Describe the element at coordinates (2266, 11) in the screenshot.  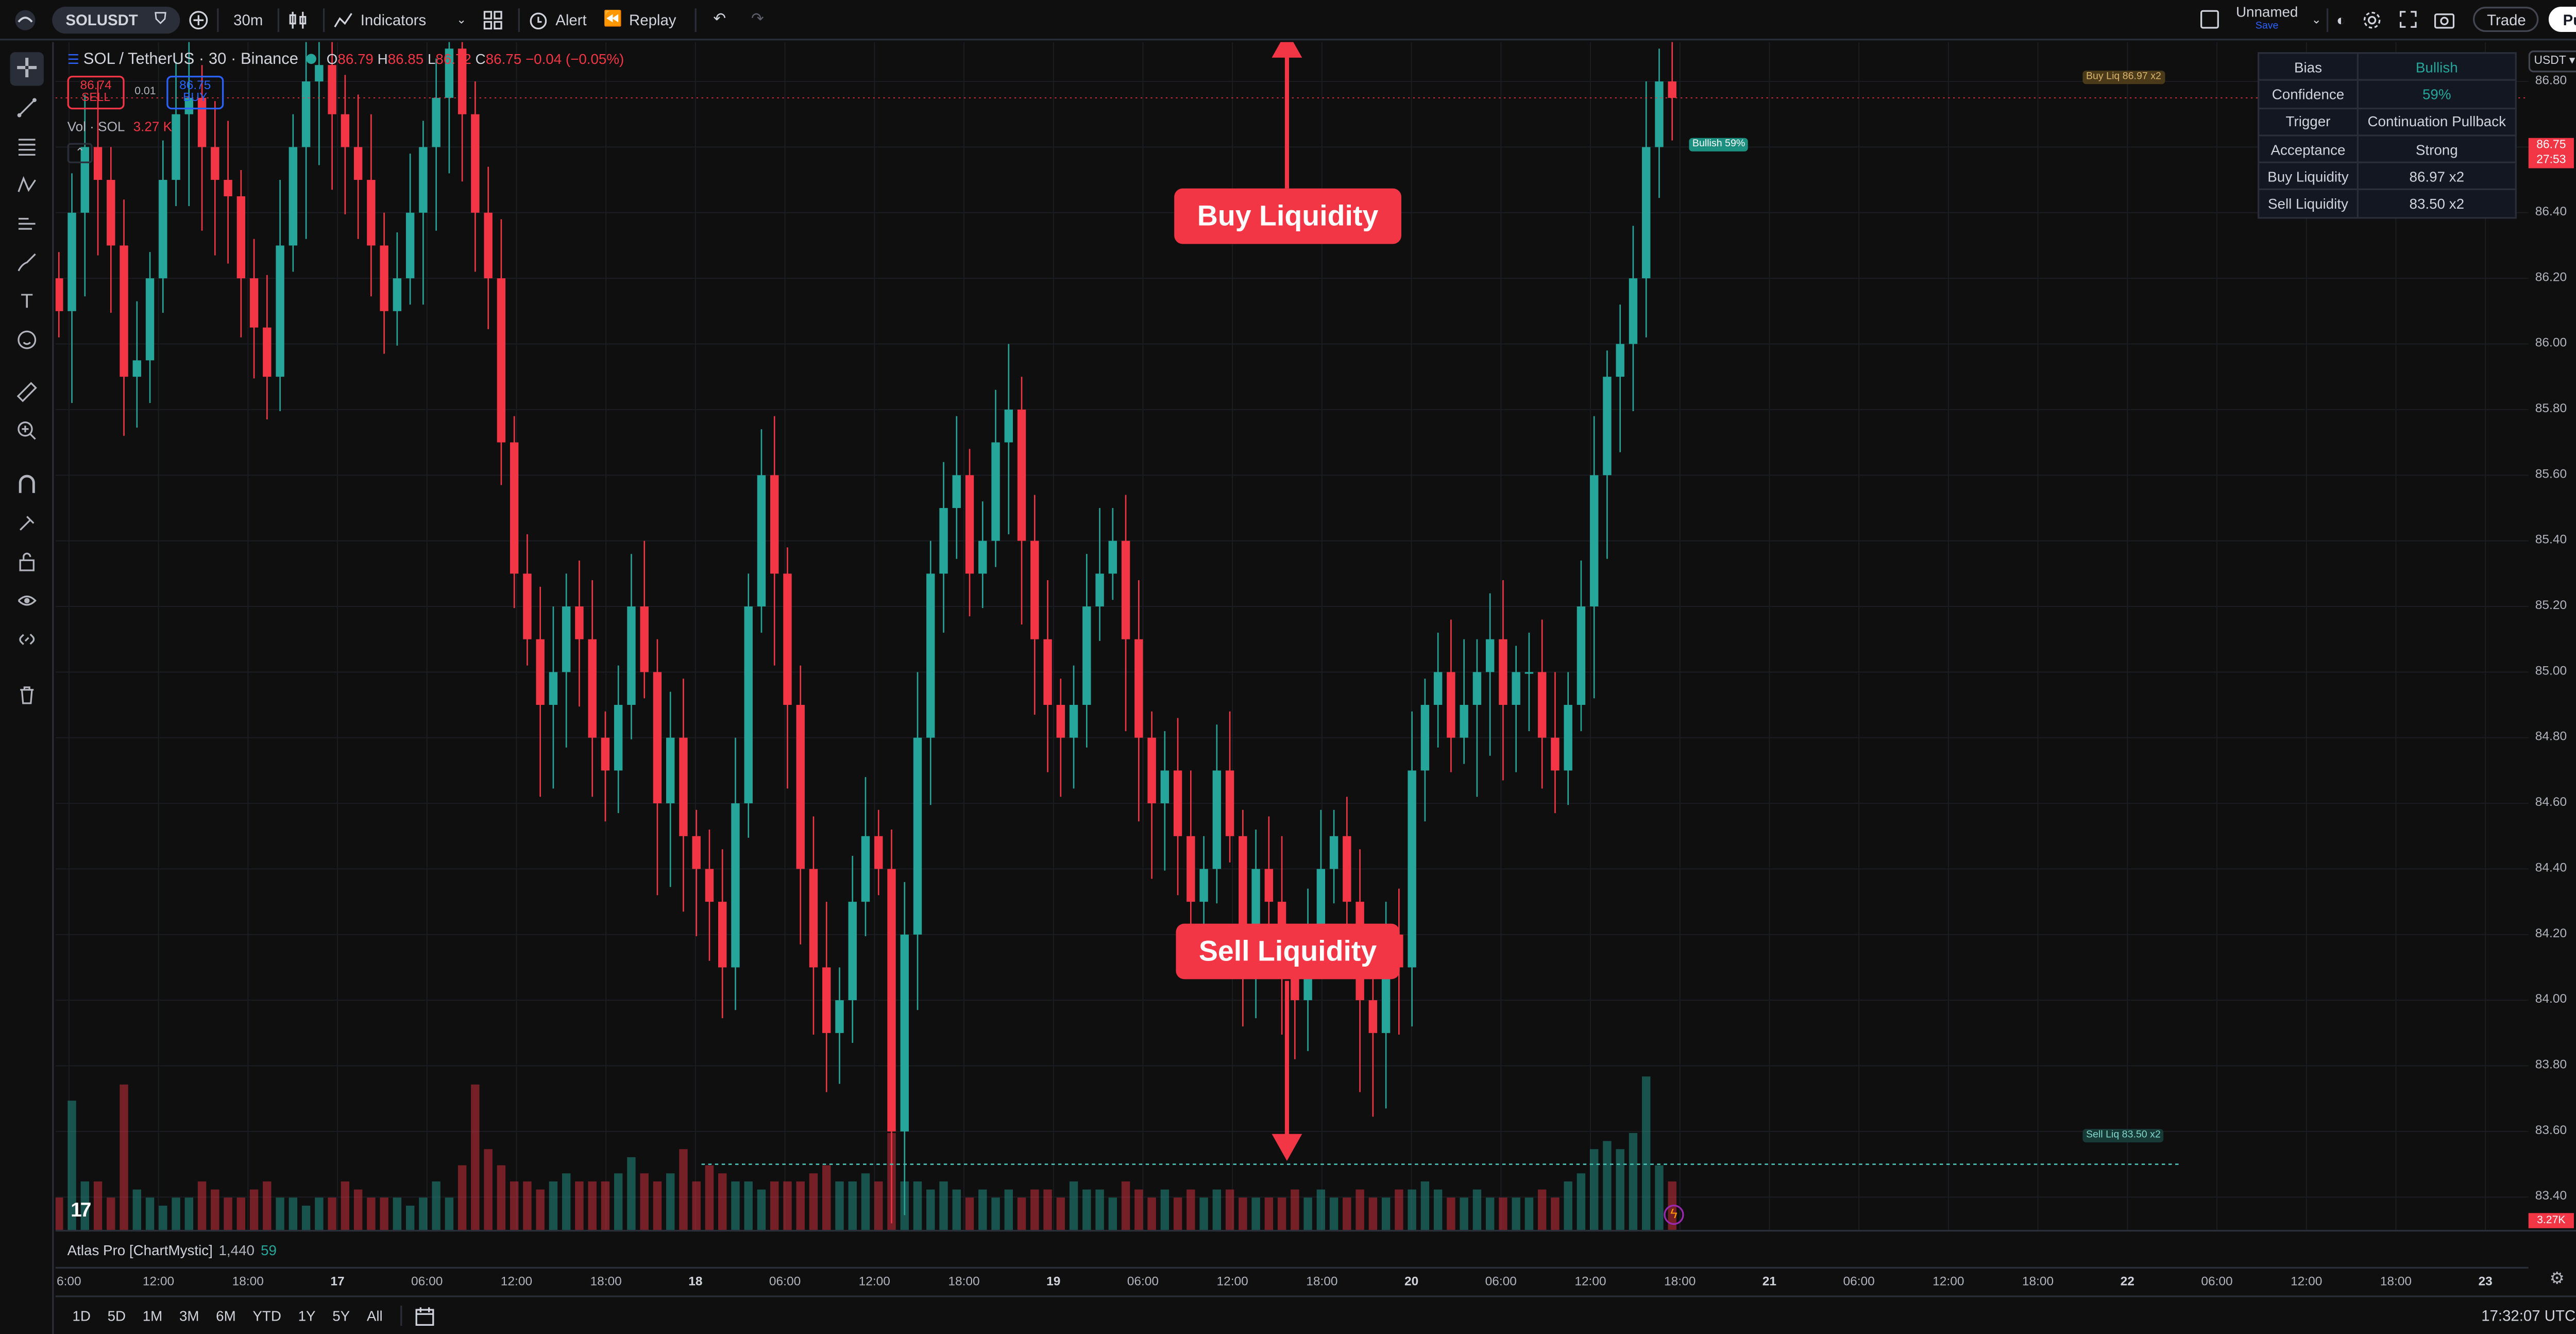
I see `layout-name: Unnamed` at that location.